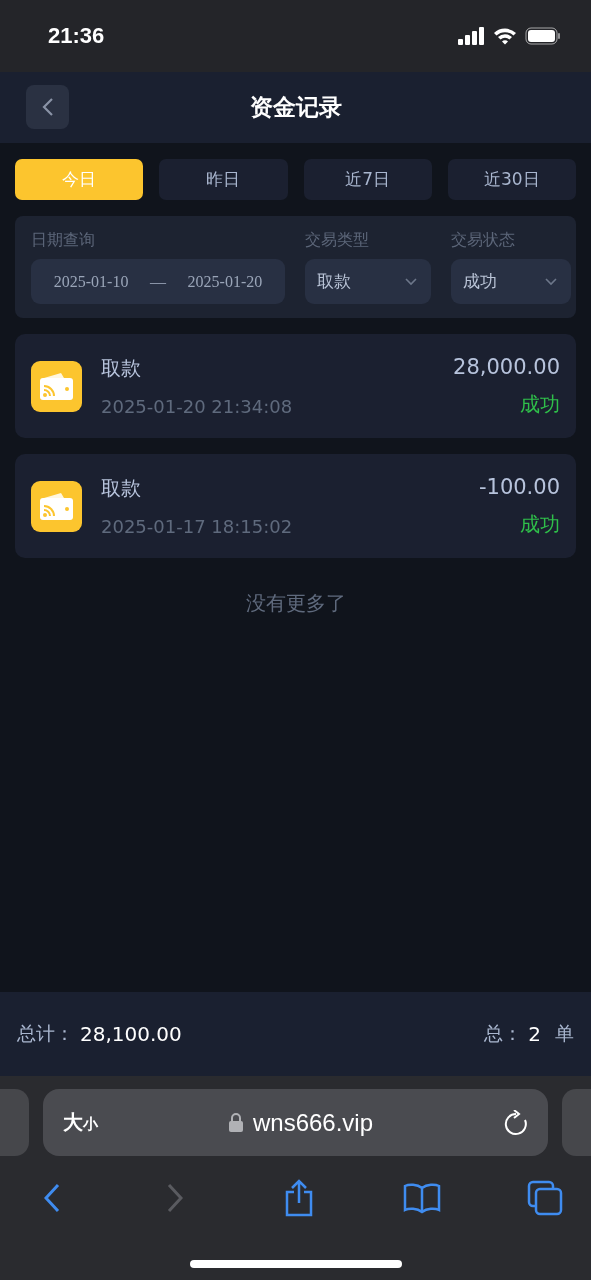 This screenshot has width=591, height=1280. I want to click on count-value: 2, so click(534, 1034).